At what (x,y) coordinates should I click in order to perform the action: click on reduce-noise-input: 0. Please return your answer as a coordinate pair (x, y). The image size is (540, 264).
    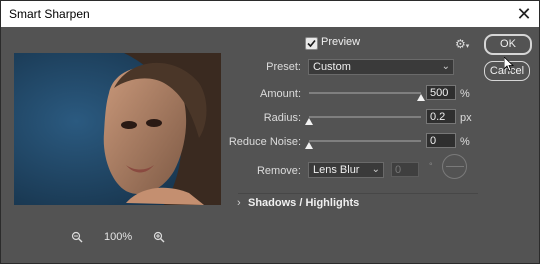
    Looking at the image, I should click on (441, 140).